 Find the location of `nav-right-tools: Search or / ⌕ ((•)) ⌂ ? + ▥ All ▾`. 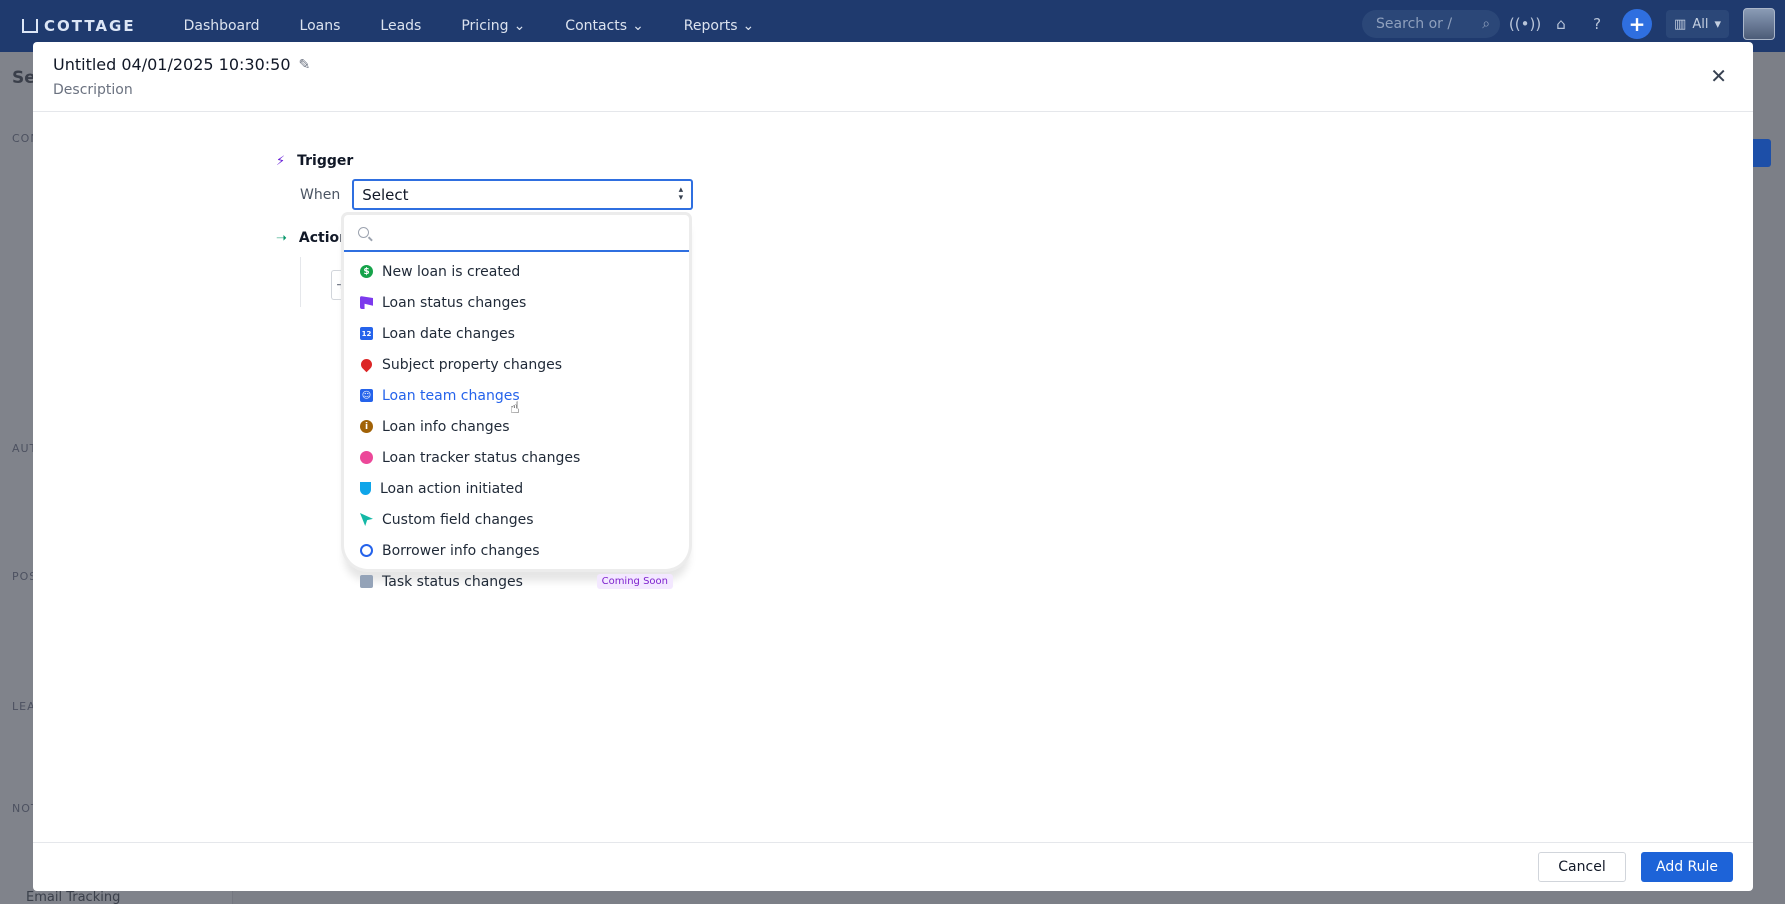

nav-right-tools: Search or / ⌕ ((•)) ⌂ ? + ▥ All ▾ is located at coordinates (1568, 24).